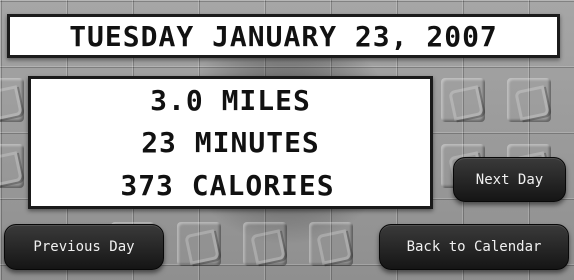  Describe the element at coordinates (474, 247) in the screenshot. I see `back-to-calendar-button: Back to Calendar` at that location.